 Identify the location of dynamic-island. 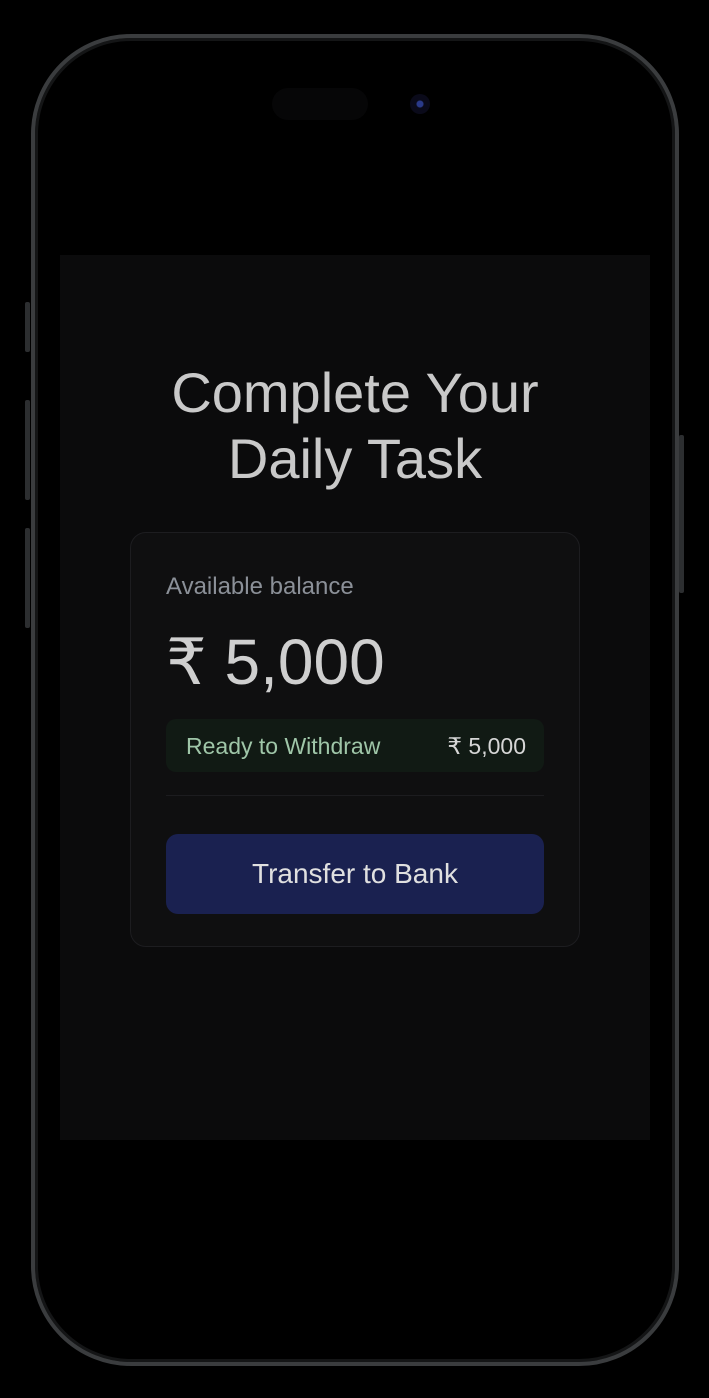
(320, 104).